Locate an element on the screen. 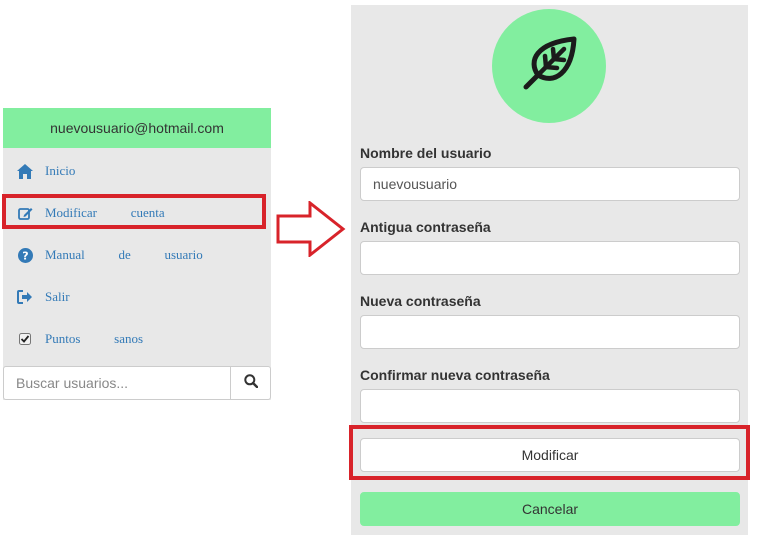 The height and width of the screenshot is (544, 759). sidebar-item-label: Salir is located at coordinates (57, 296).